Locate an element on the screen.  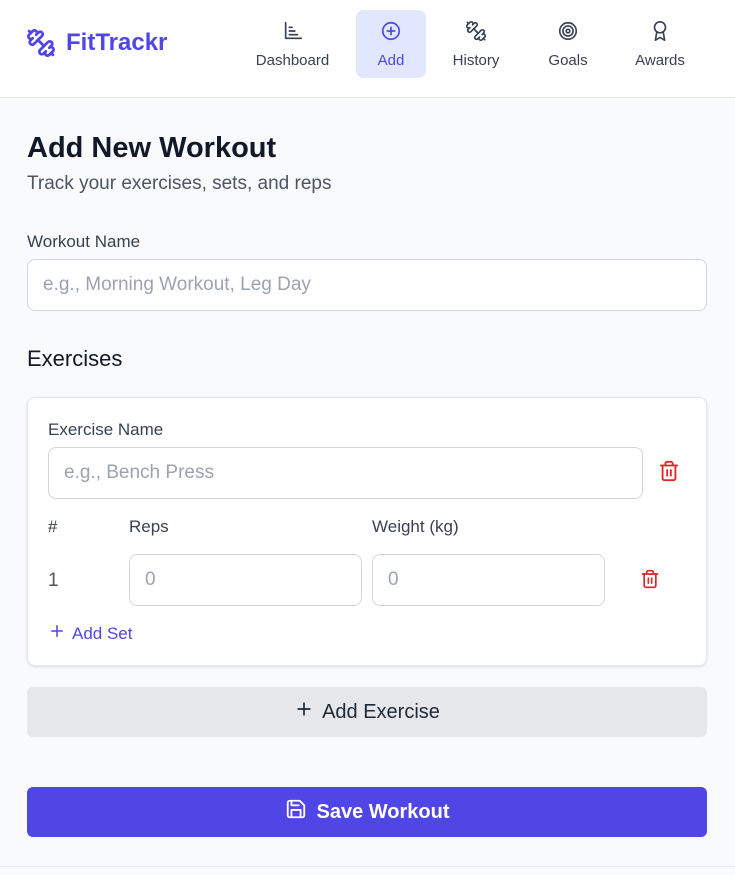
weight-input is located at coordinates (488, 580).